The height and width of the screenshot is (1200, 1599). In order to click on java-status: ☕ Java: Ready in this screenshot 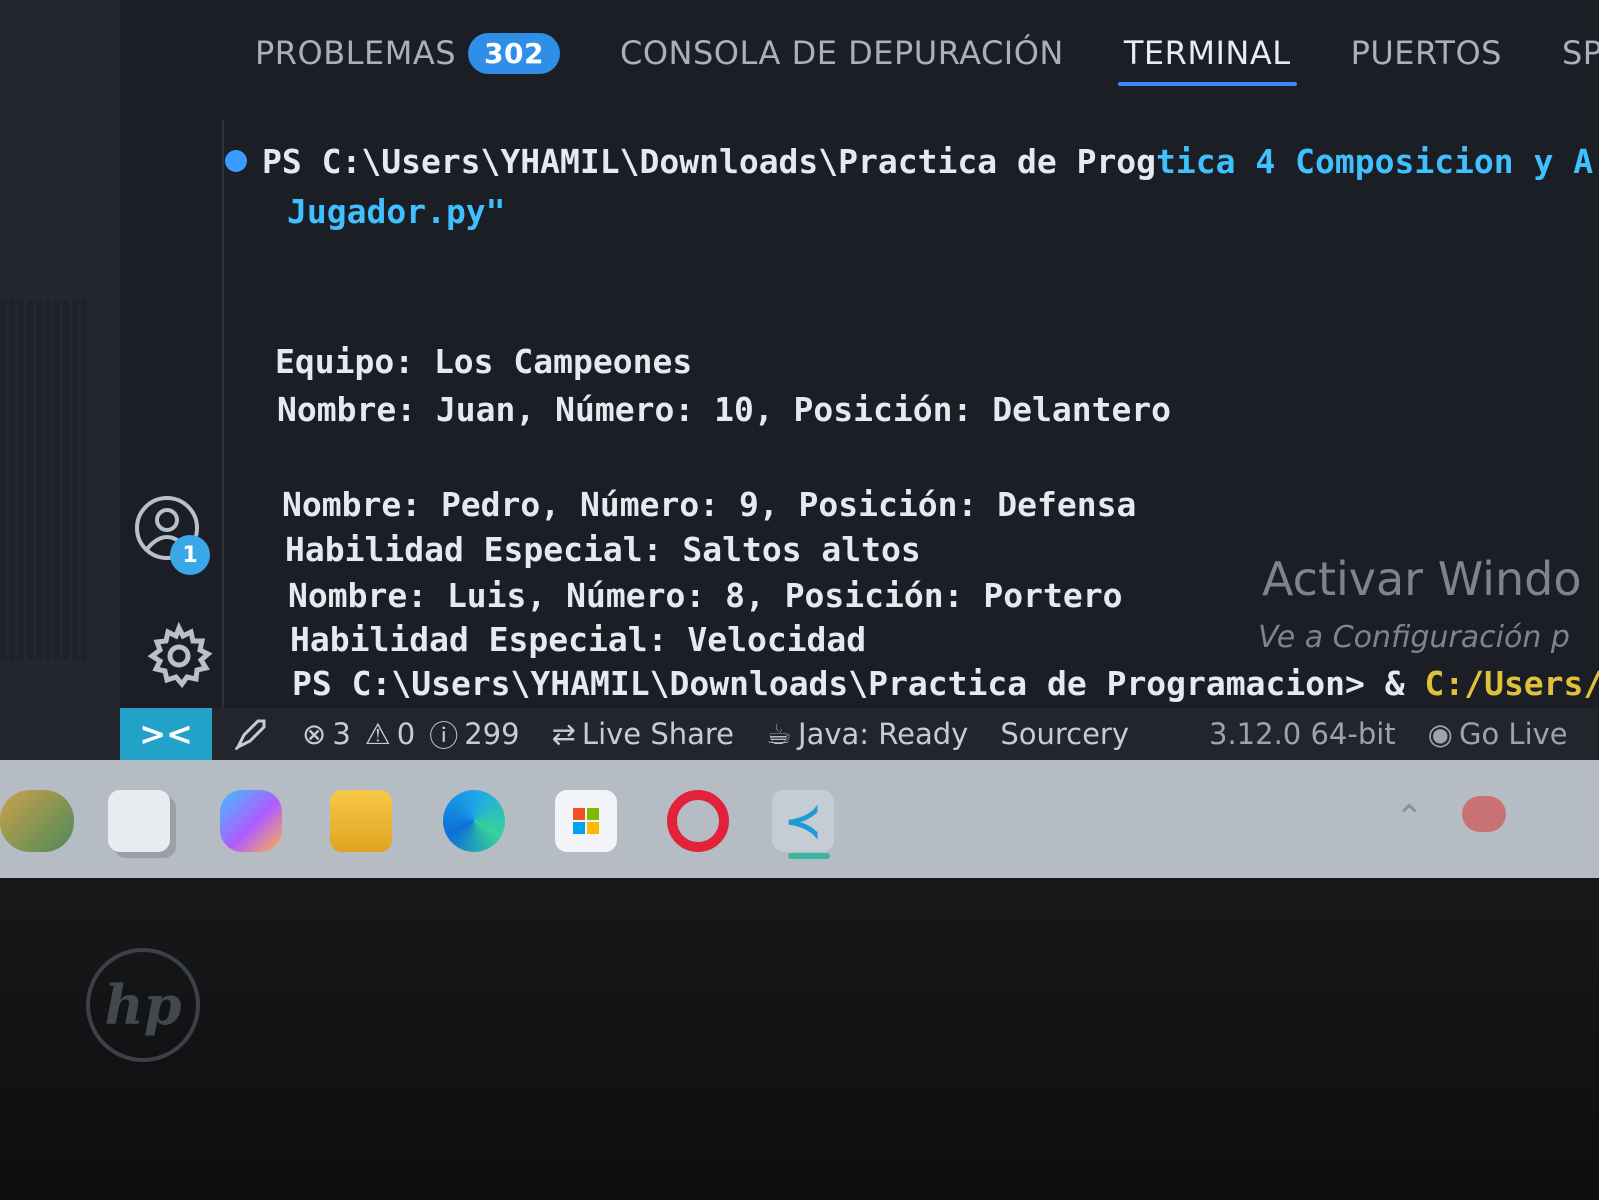, I will do `click(867, 734)`.